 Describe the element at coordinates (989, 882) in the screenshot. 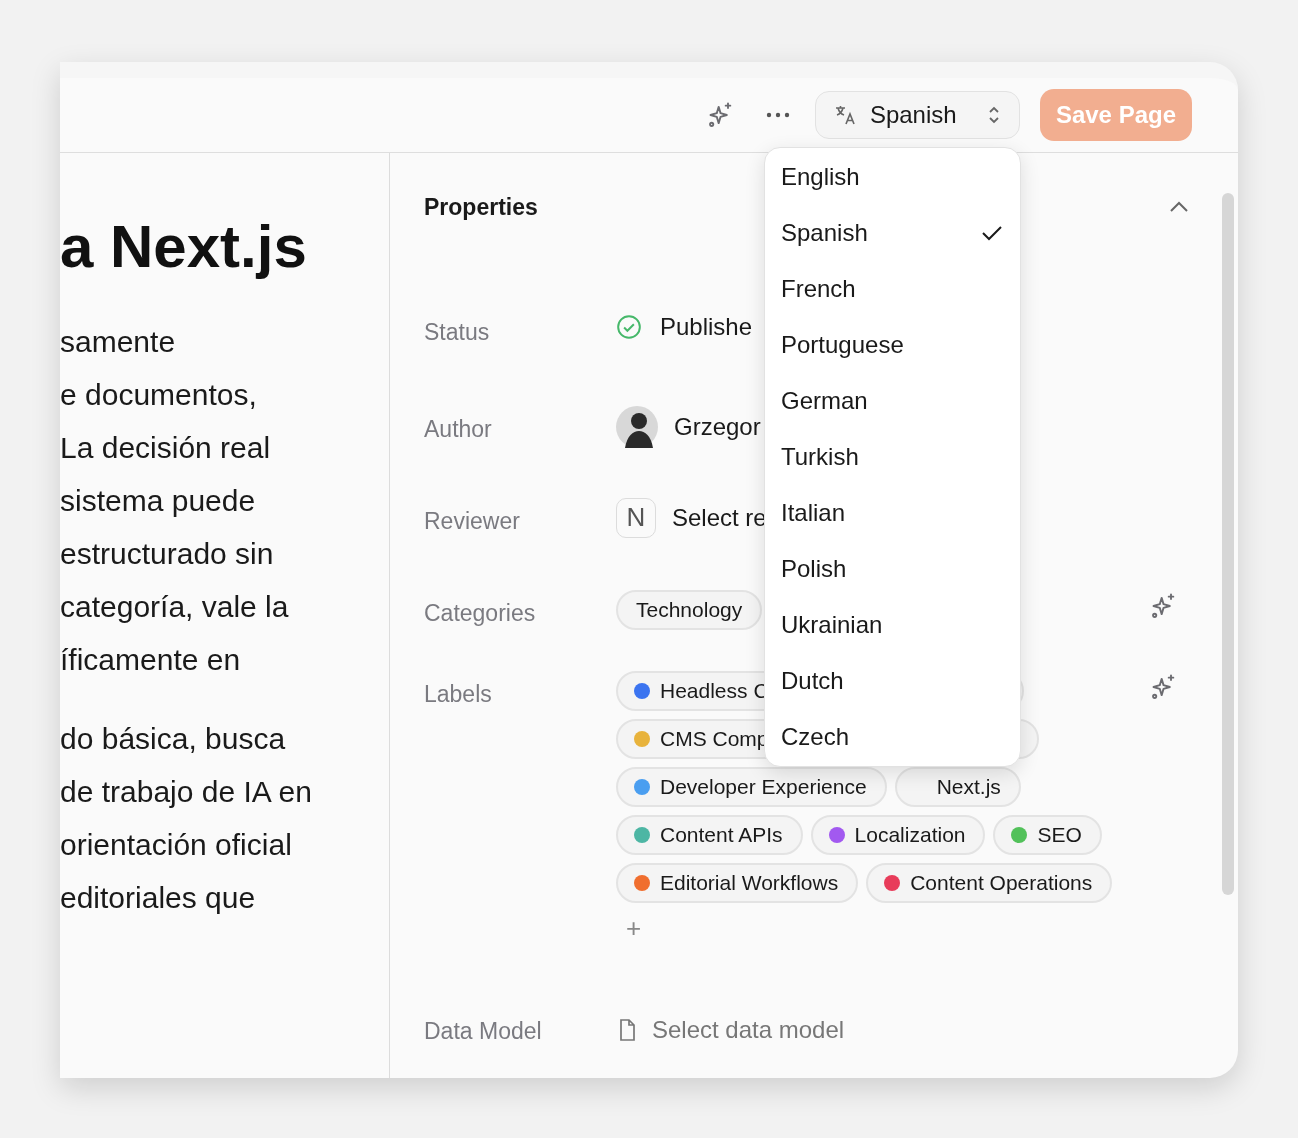

I see `label-tag: Content Operations` at that location.